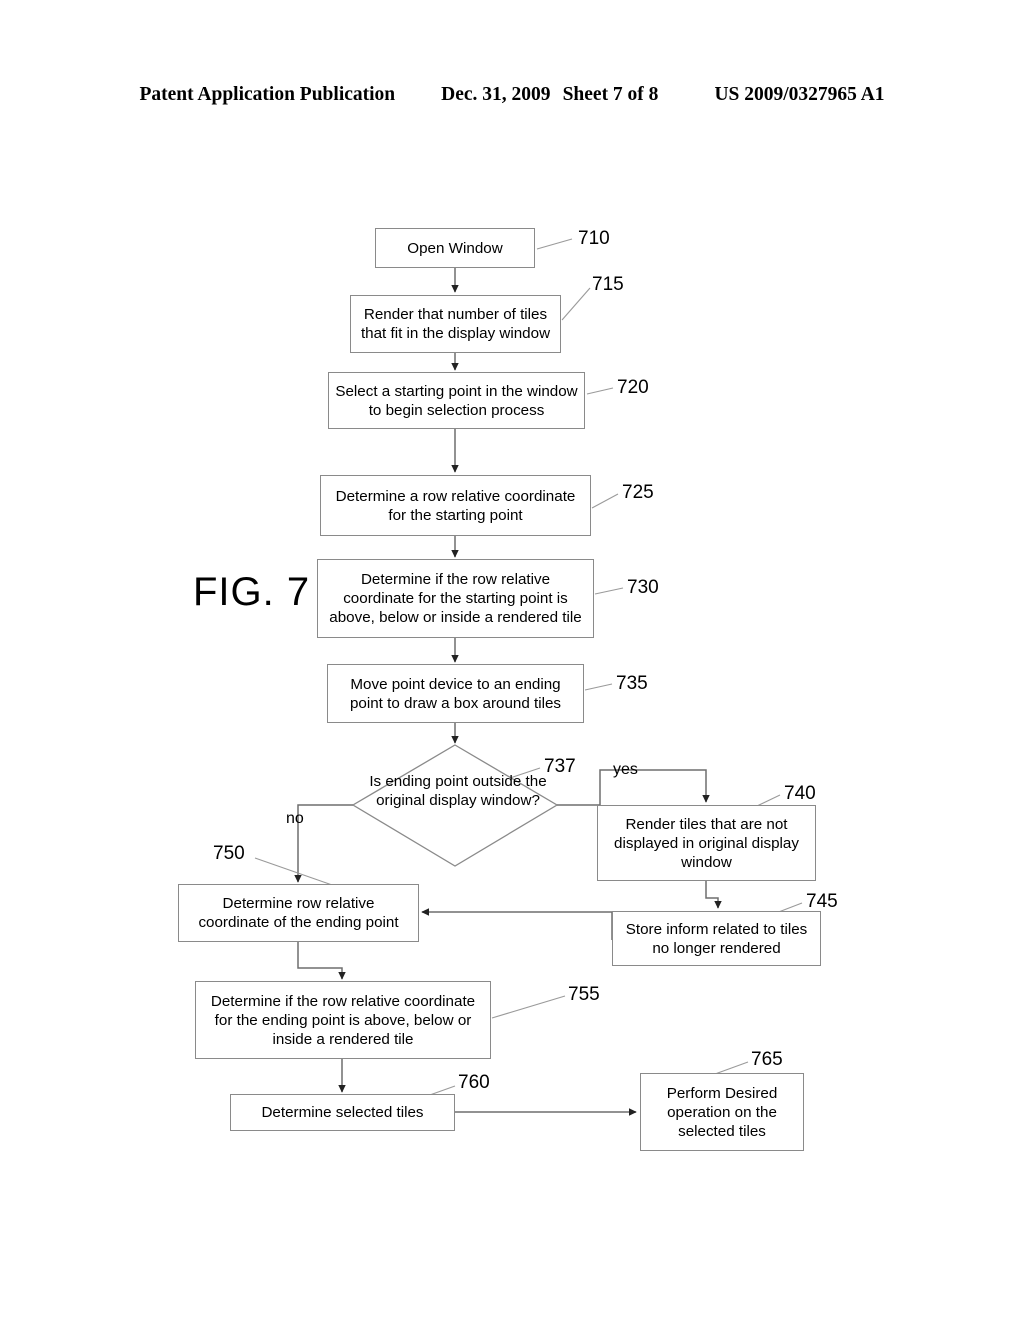 This screenshot has height=1320, width=1024. I want to click on ref-number-737: 737, so click(560, 766).